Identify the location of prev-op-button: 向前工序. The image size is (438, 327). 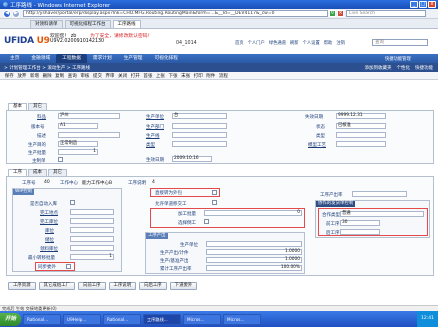
(91, 286).